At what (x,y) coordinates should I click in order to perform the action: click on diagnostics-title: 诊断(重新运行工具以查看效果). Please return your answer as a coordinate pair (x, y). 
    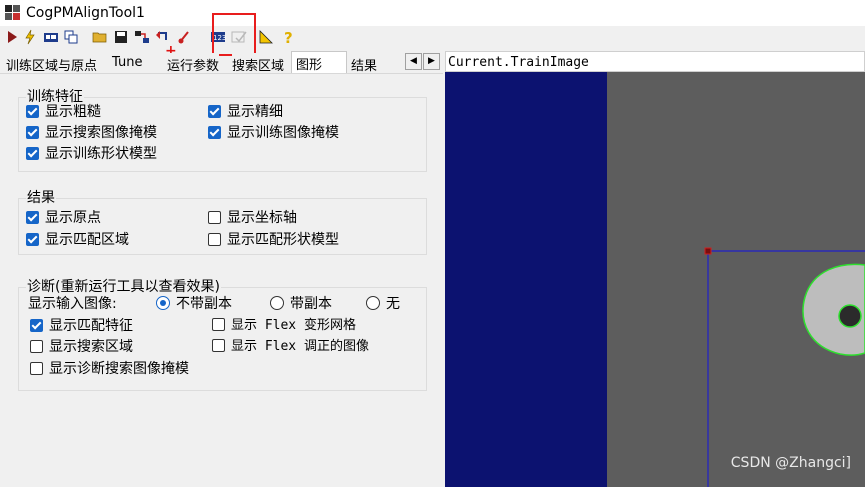
    Looking at the image, I should click on (123, 286).